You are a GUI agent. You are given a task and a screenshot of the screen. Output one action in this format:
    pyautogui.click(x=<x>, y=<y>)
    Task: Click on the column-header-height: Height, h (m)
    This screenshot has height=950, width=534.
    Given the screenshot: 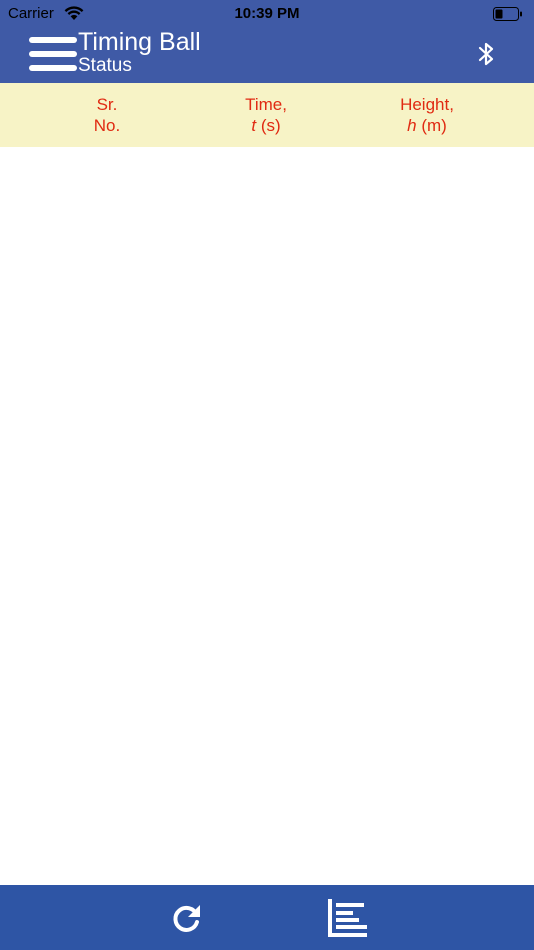 What is the action you would take?
    pyautogui.click(x=427, y=115)
    